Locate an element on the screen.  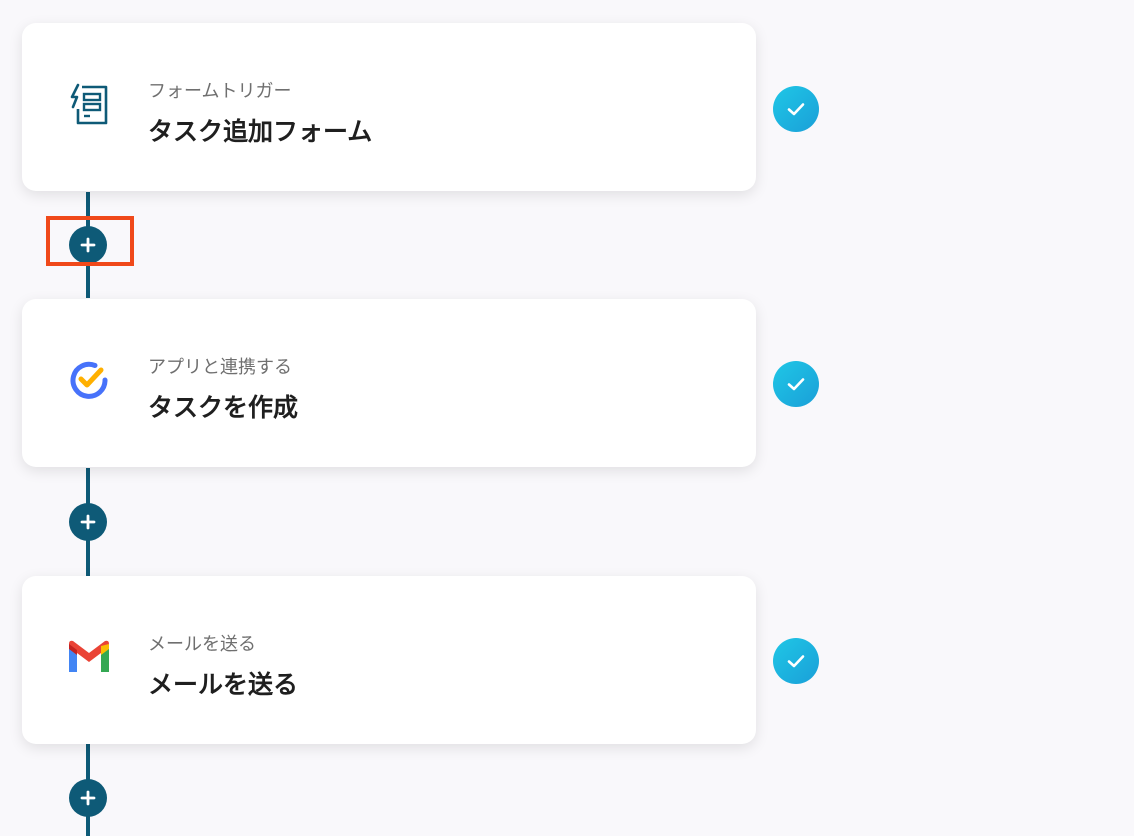
step-card-send-mail: メールを送る メールを送る is located at coordinates (389, 660).